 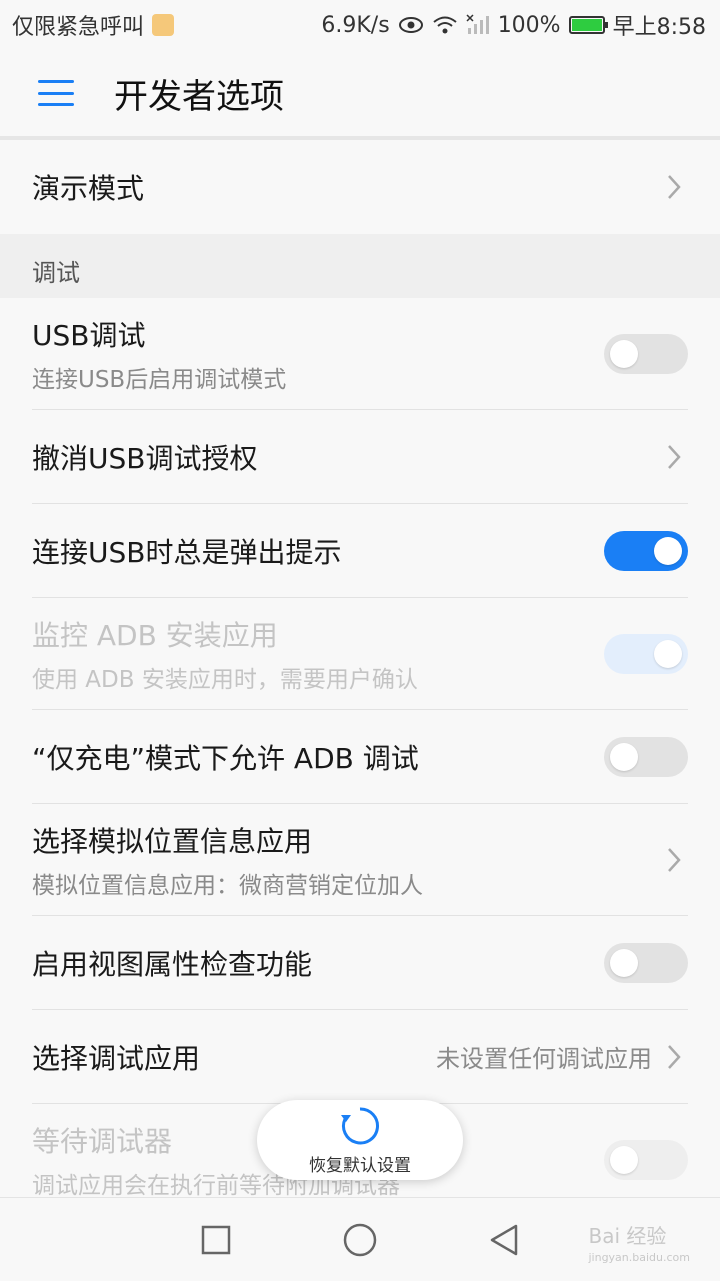 What do you see at coordinates (659, 27) in the screenshot?
I see `clock: 早上8:58` at bounding box center [659, 27].